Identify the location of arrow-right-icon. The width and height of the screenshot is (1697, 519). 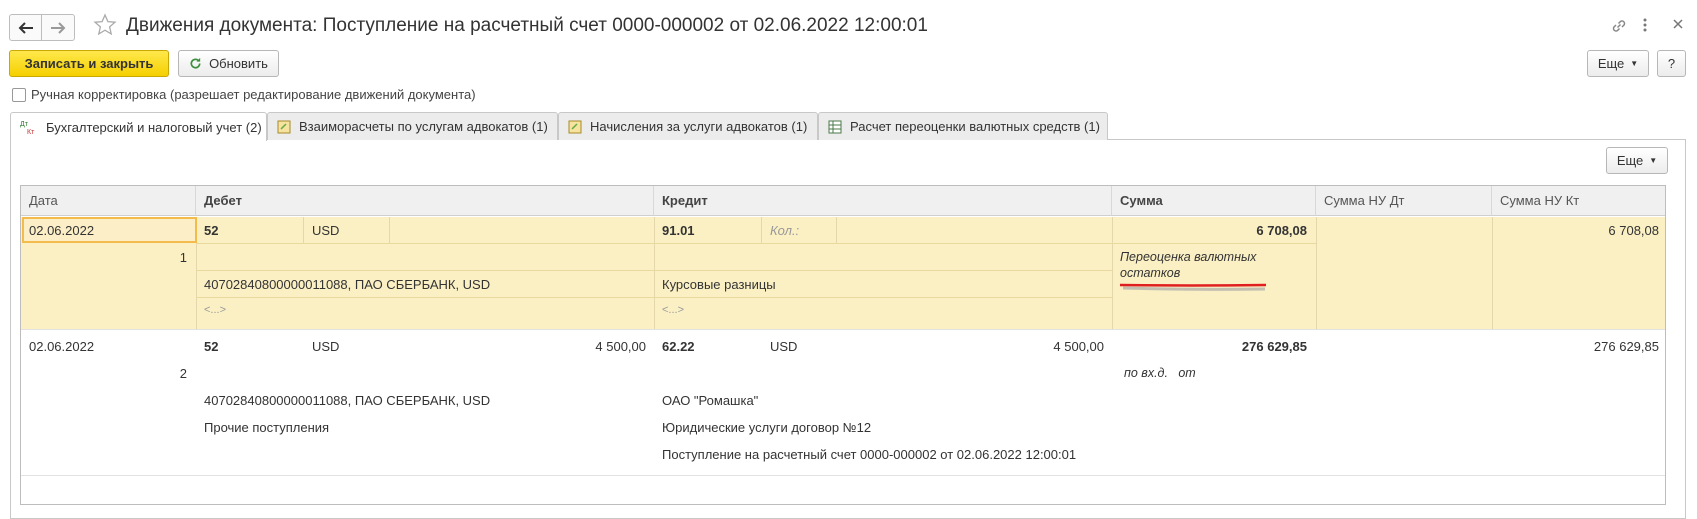
(58, 27).